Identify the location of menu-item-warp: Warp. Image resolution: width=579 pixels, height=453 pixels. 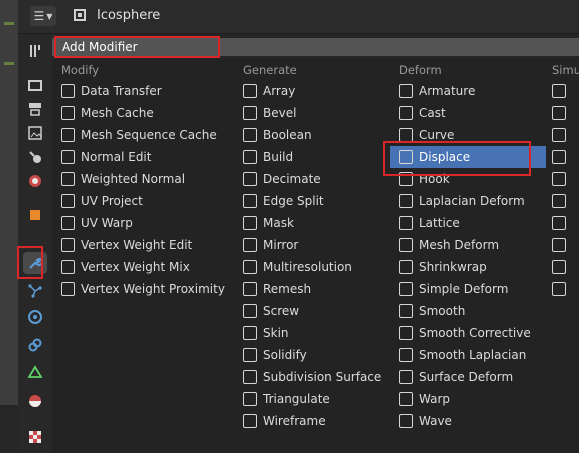
(472, 399).